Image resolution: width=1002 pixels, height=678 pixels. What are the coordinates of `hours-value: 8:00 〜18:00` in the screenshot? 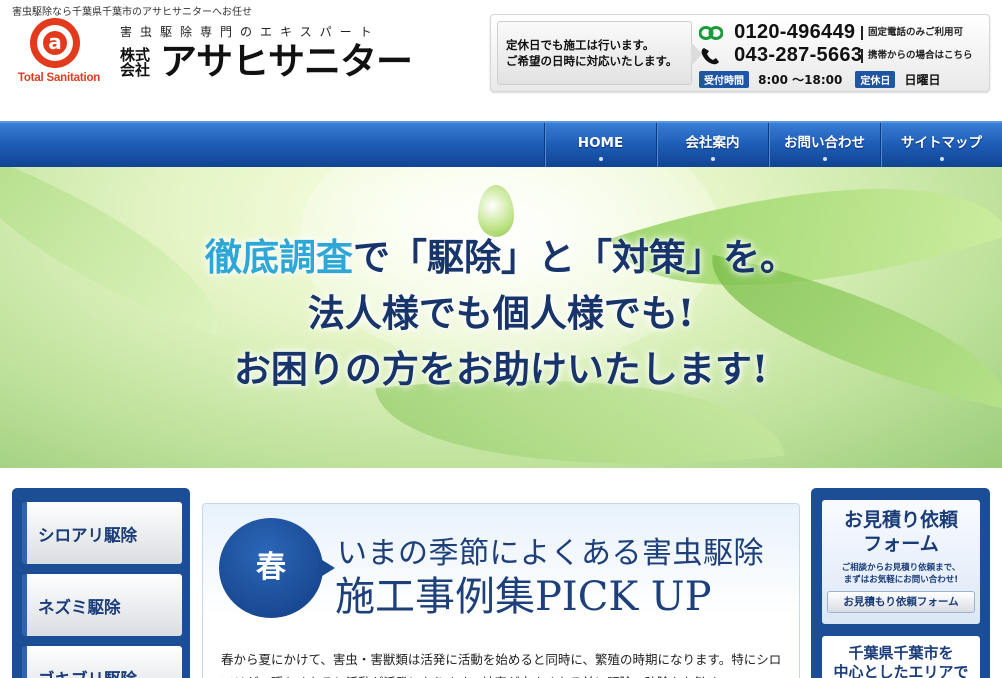 It's located at (800, 80).